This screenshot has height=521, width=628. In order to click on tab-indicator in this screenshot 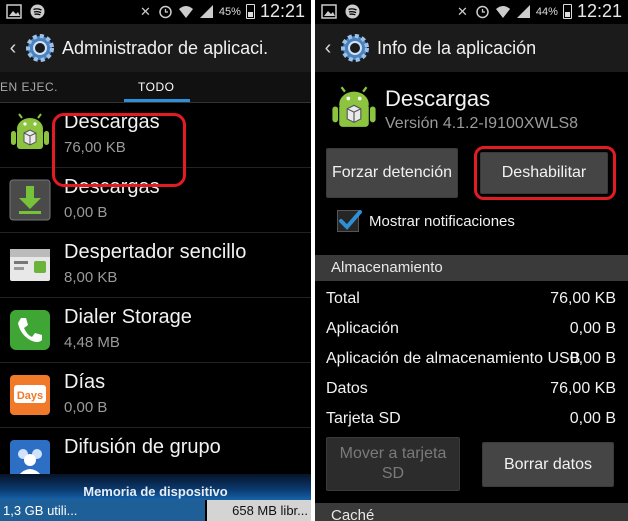, I will do `click(157, 100)`.